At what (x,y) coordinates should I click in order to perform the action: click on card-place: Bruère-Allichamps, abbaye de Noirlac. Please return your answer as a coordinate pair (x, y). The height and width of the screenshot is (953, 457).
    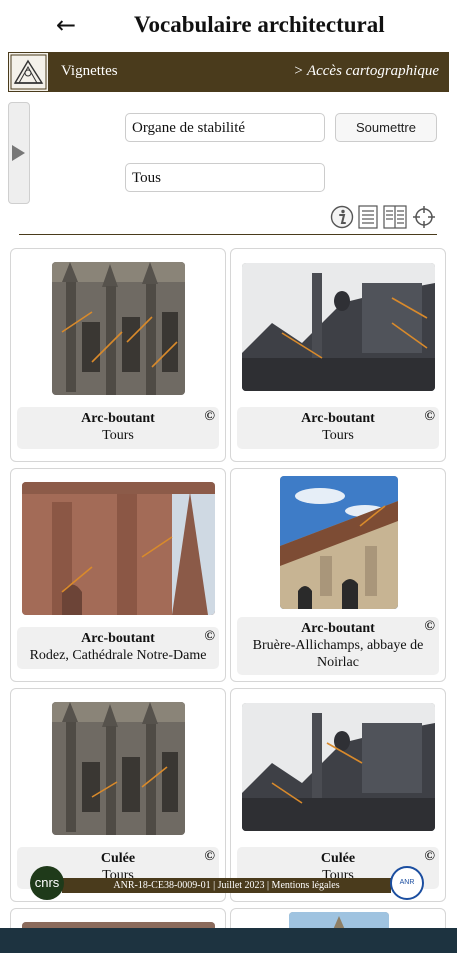
    Looking at the image, I should click on (338, 654).